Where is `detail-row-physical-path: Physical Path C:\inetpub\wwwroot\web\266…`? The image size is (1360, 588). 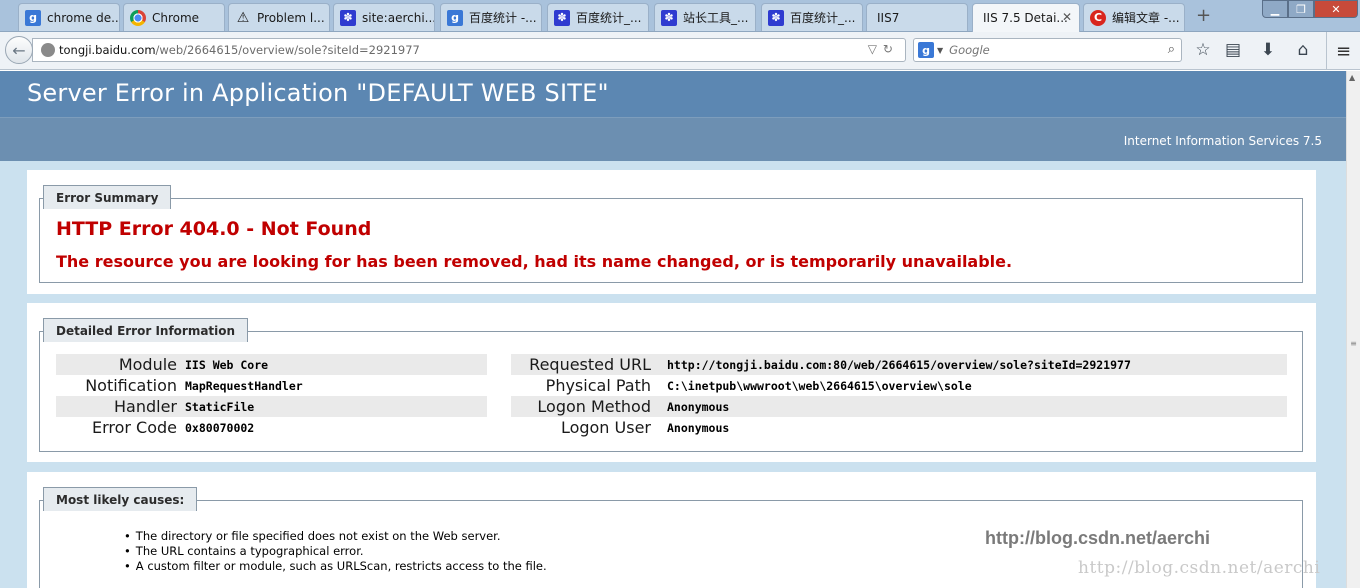
detail-row-physical-path: Physical Path C:\inetpub\wwwroot\web\266… is located at coordinates (899, 385).